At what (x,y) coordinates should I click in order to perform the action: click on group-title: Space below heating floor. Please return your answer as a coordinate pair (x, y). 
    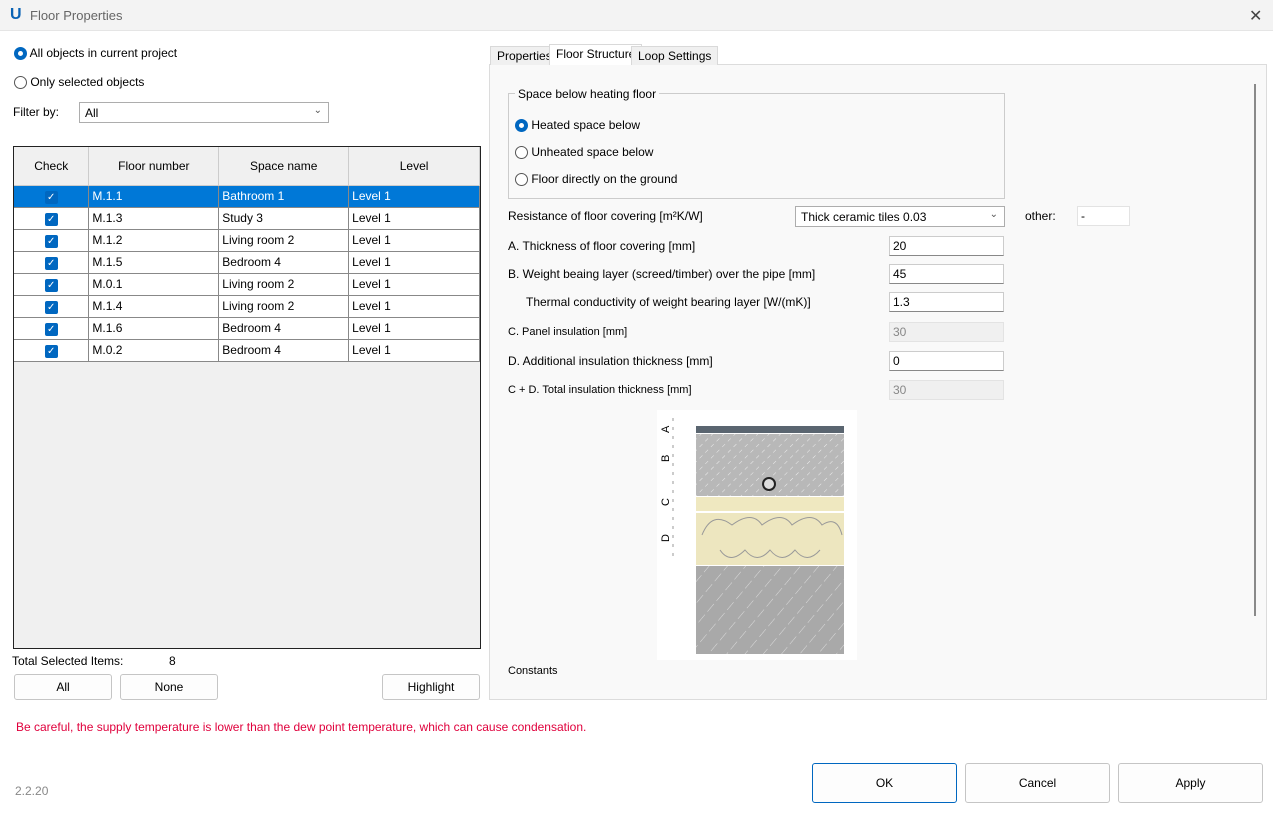
    Looking at the image, I should click on (587, 94).